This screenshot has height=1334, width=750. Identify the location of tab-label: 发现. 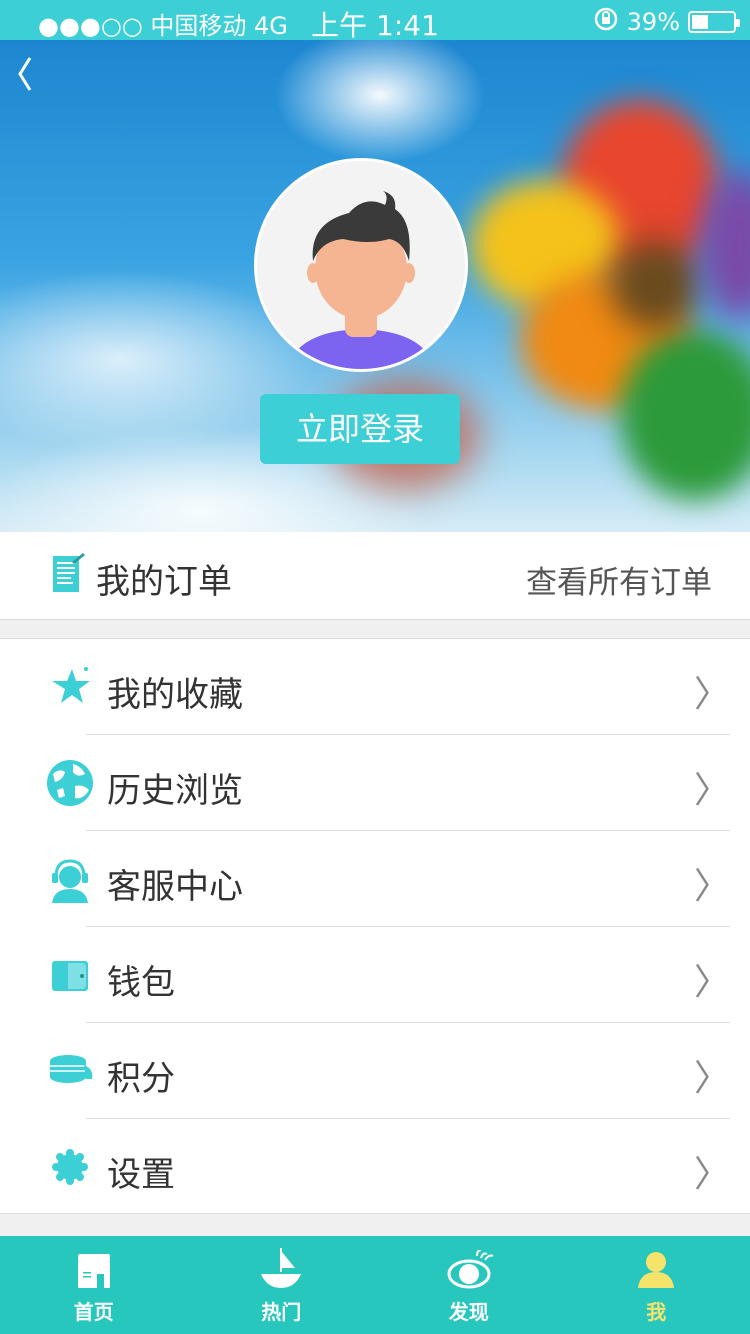
(468, 1312).